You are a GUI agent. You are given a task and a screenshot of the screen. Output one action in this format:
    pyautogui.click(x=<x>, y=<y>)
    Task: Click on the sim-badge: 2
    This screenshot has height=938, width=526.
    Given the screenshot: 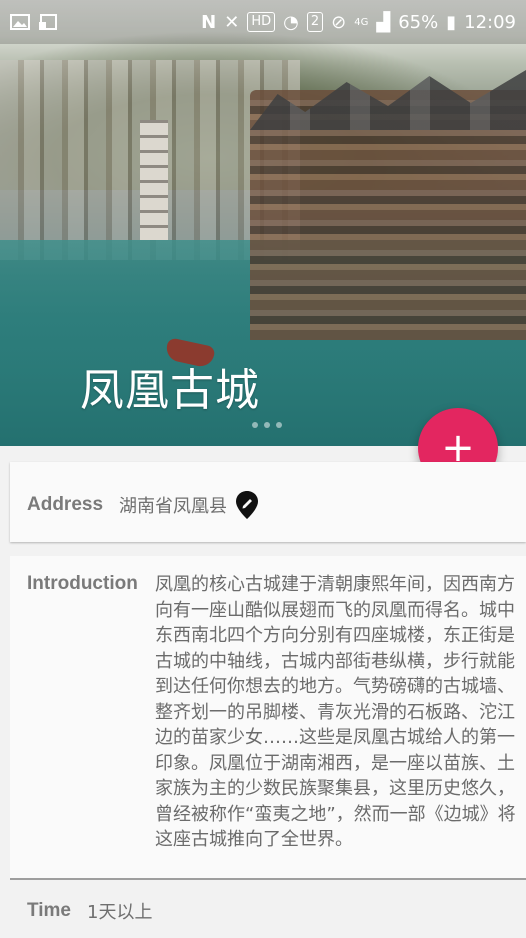 What is the action you would take?
    pyautogui.click(x=315, y=22)
    